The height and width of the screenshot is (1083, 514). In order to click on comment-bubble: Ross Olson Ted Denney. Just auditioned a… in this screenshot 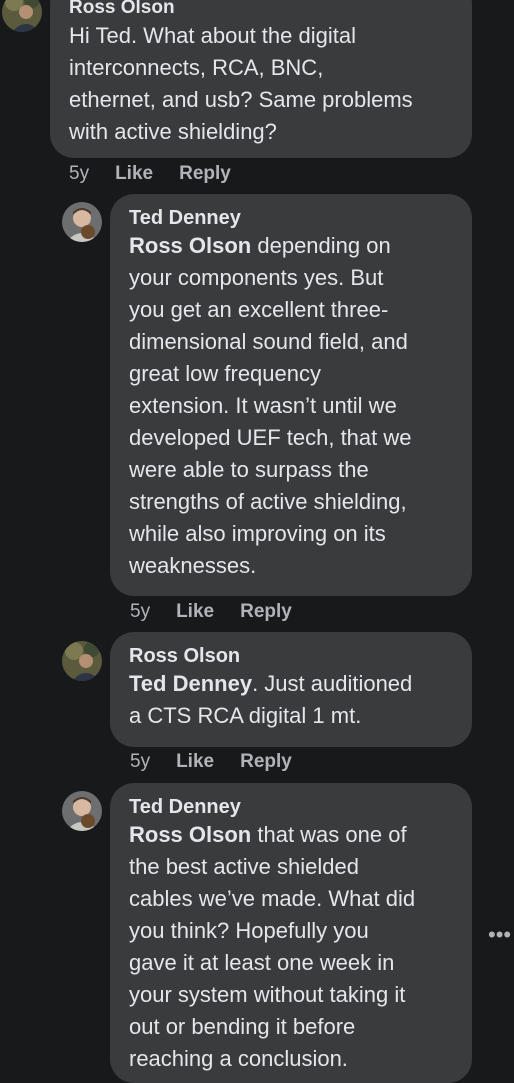, I will do `click(291, 689)`.